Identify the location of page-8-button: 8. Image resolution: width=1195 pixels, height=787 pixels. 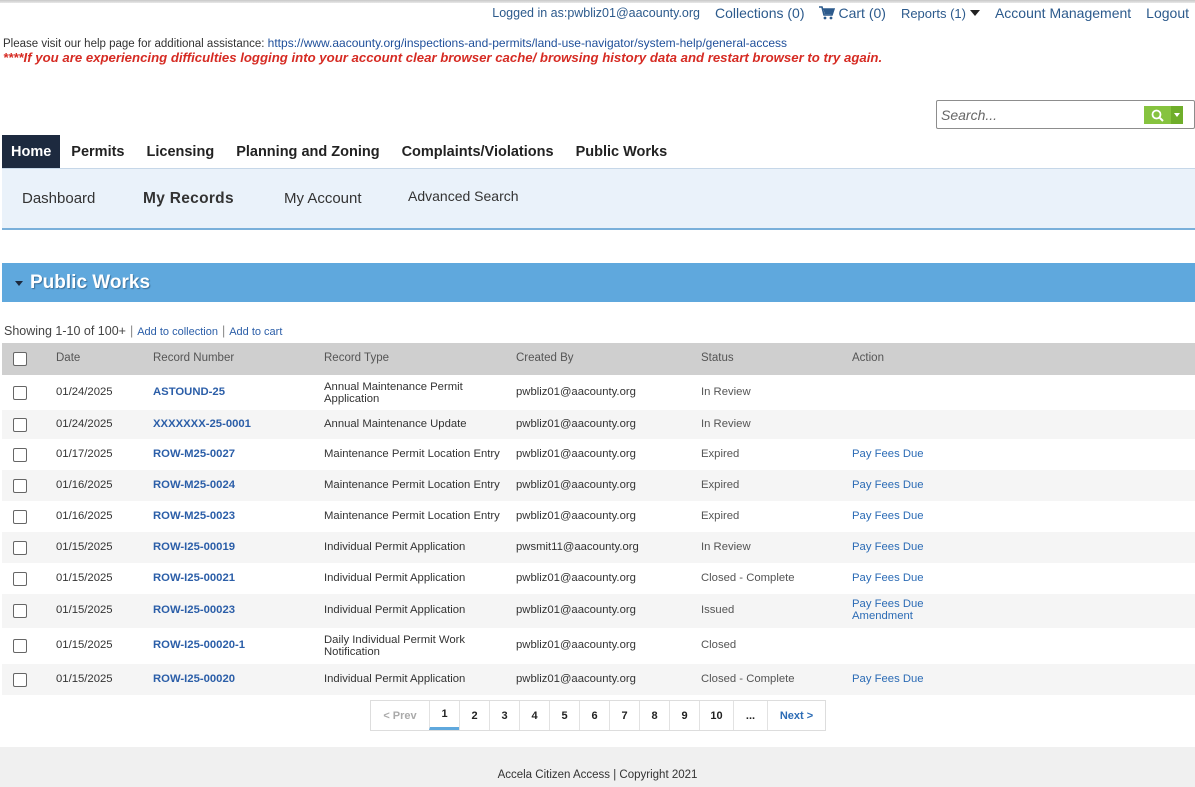
(654, 715).